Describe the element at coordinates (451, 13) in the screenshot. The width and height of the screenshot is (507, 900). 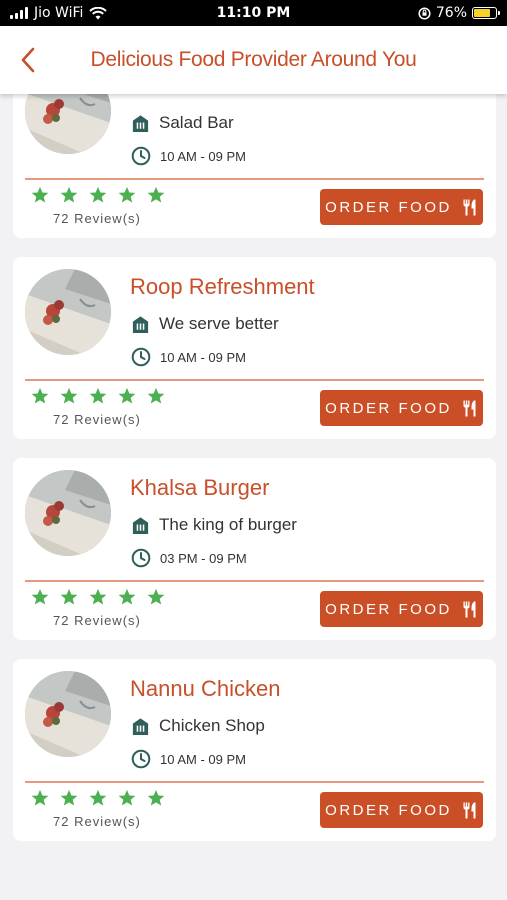
I see `battery-percent: 76%` at that location.